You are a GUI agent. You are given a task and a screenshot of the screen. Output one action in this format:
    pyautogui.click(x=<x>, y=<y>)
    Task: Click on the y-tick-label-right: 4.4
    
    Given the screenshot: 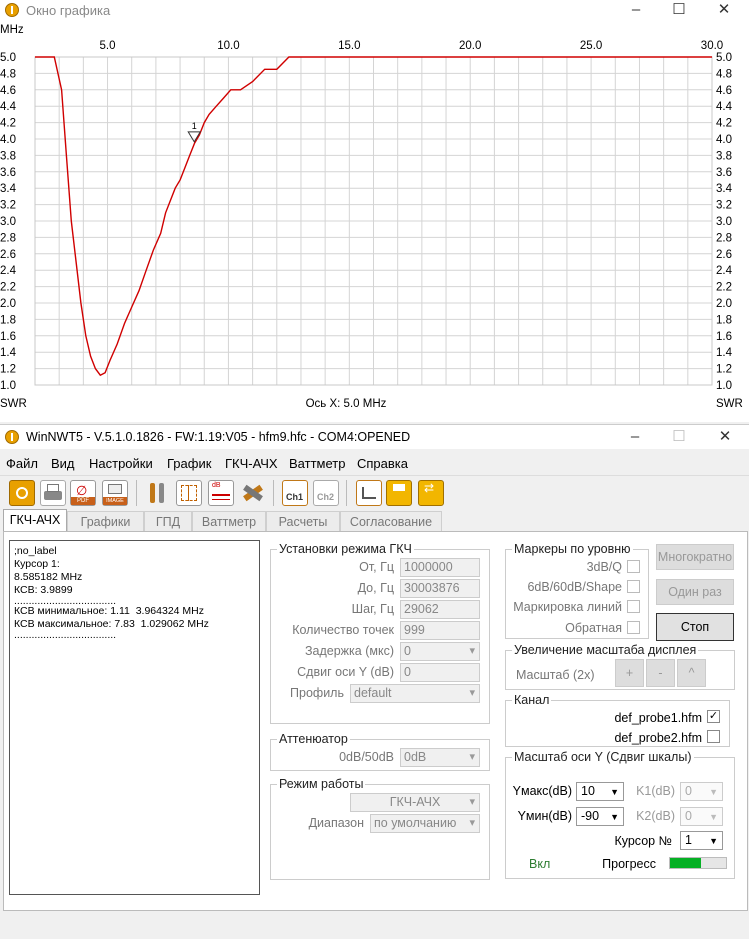 What is the action you would take?
    pyautogui.click(x=724, y=107)
    